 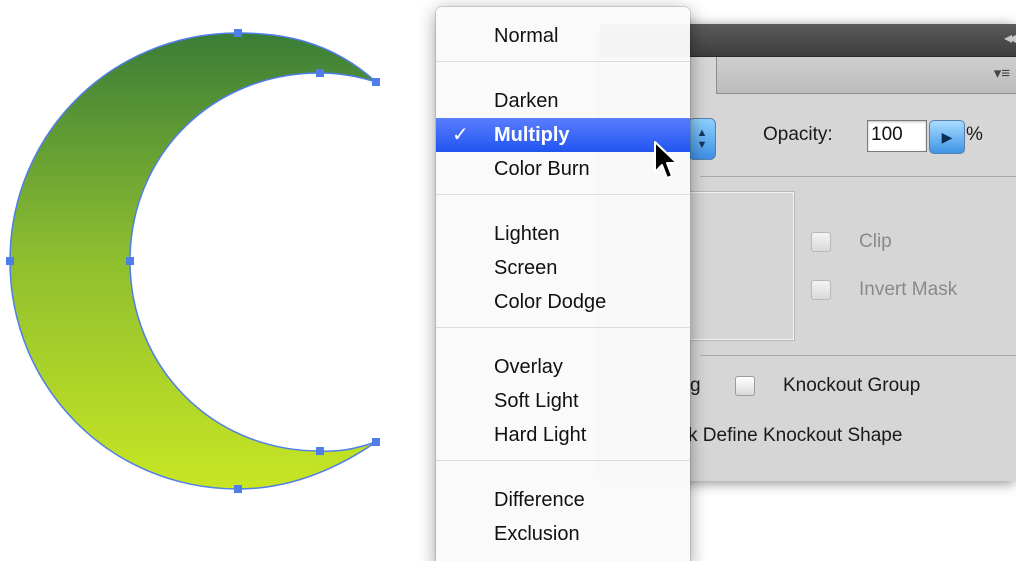 I want to click on opacity-unit: %, so click(x=974, y=134).